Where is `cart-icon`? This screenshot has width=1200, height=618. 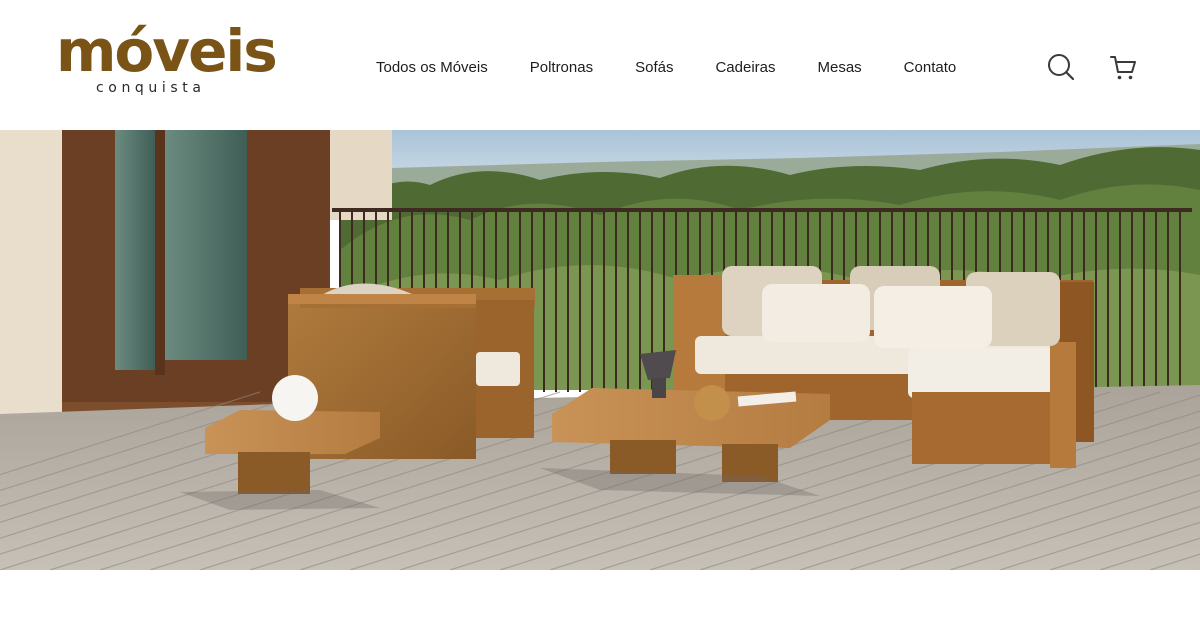 cart-icon is located at coordinates (1123, 68).